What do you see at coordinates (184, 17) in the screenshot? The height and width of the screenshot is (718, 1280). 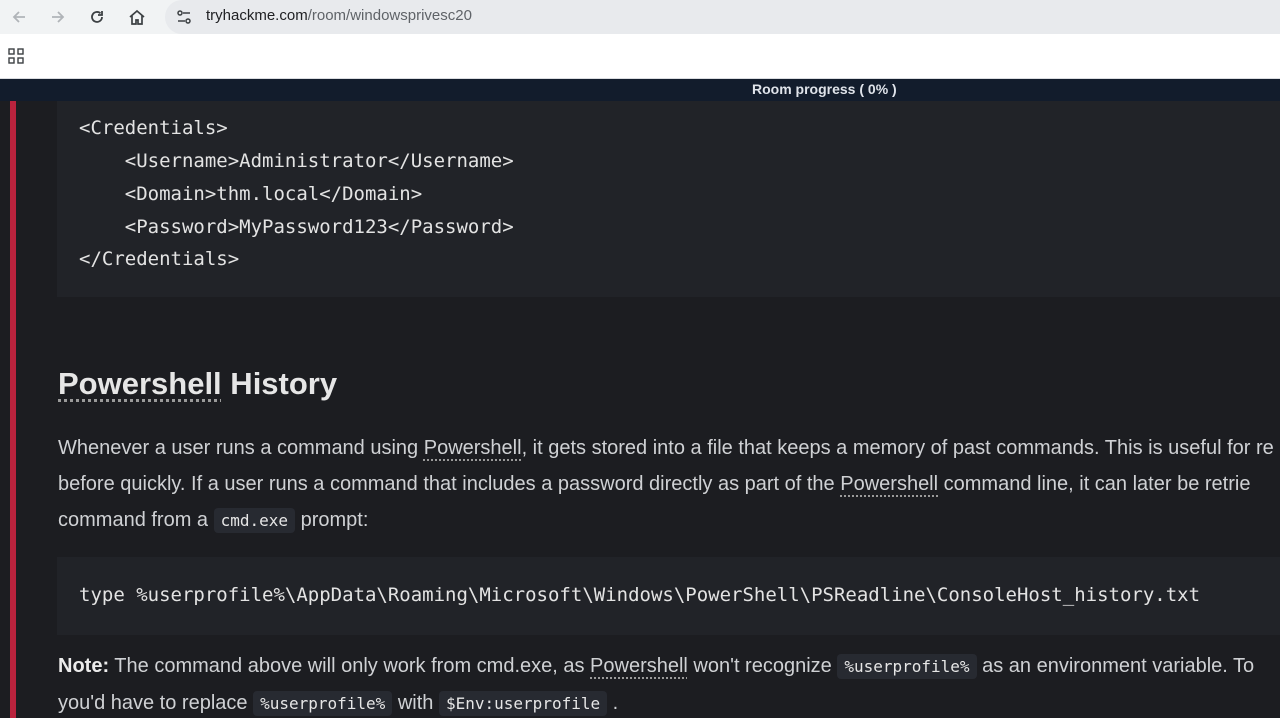 I see `site-settings-icon` at bounding box center [184, 17].